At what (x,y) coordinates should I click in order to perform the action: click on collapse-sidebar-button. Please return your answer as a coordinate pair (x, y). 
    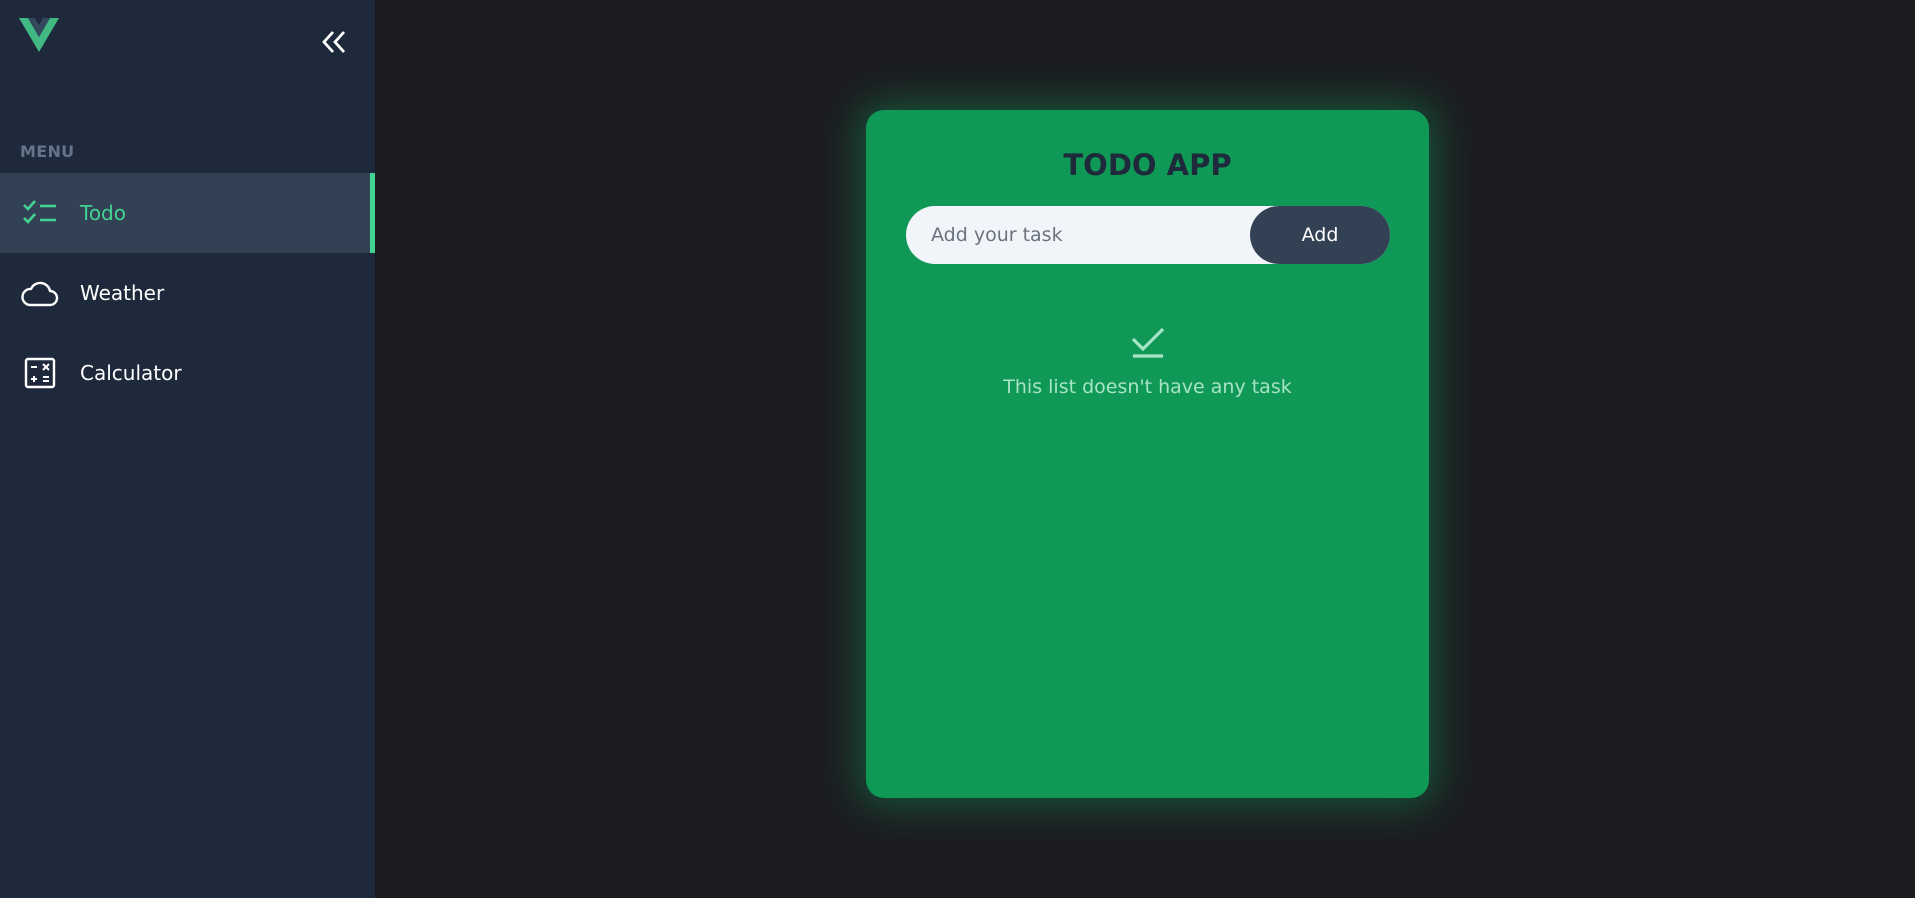
    Looking at the image, I should click on (334, 42).